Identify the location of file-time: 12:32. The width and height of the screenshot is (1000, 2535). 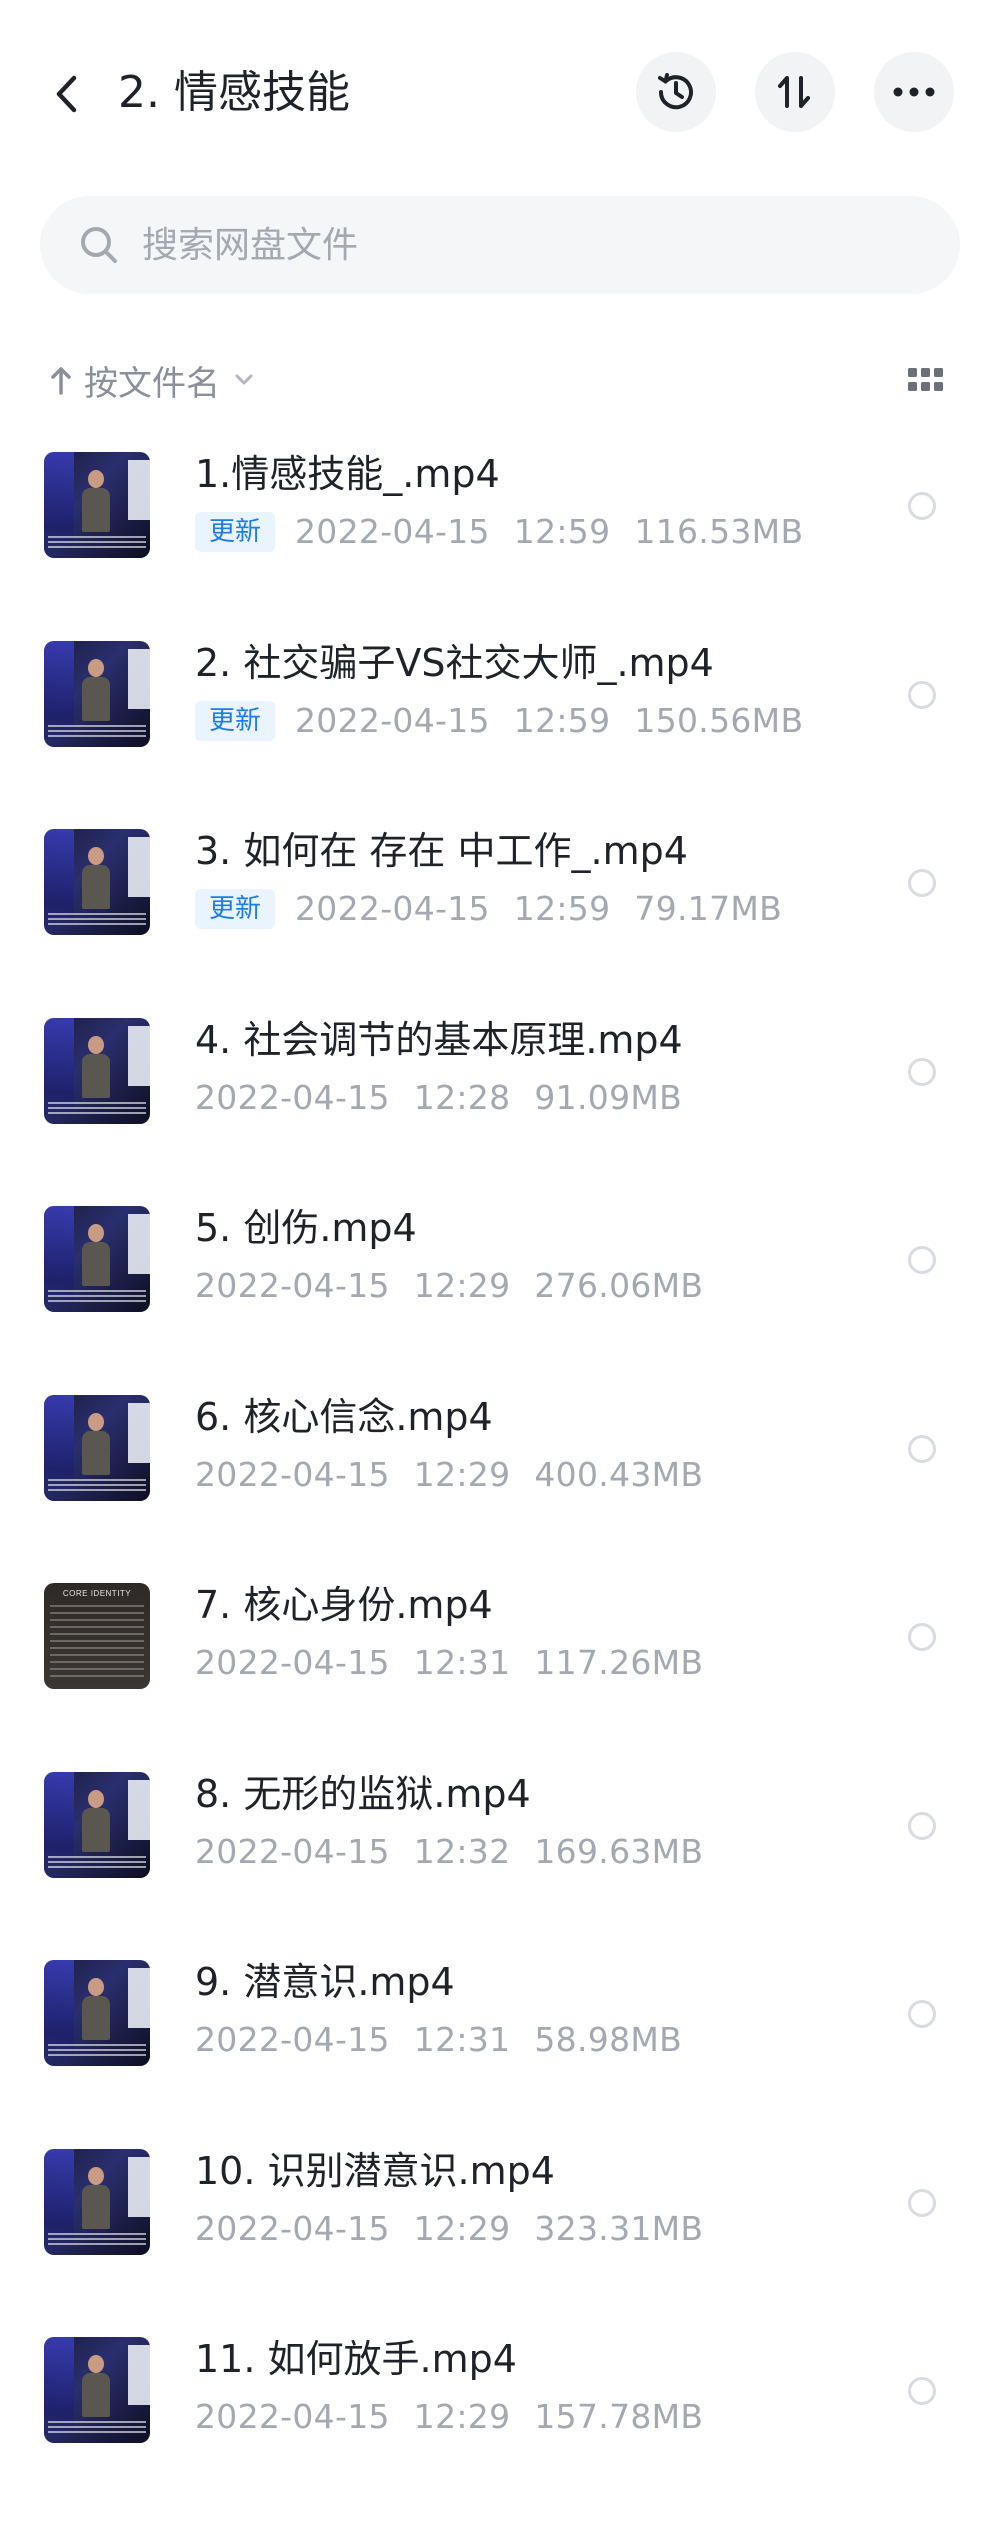
(462, 1851).